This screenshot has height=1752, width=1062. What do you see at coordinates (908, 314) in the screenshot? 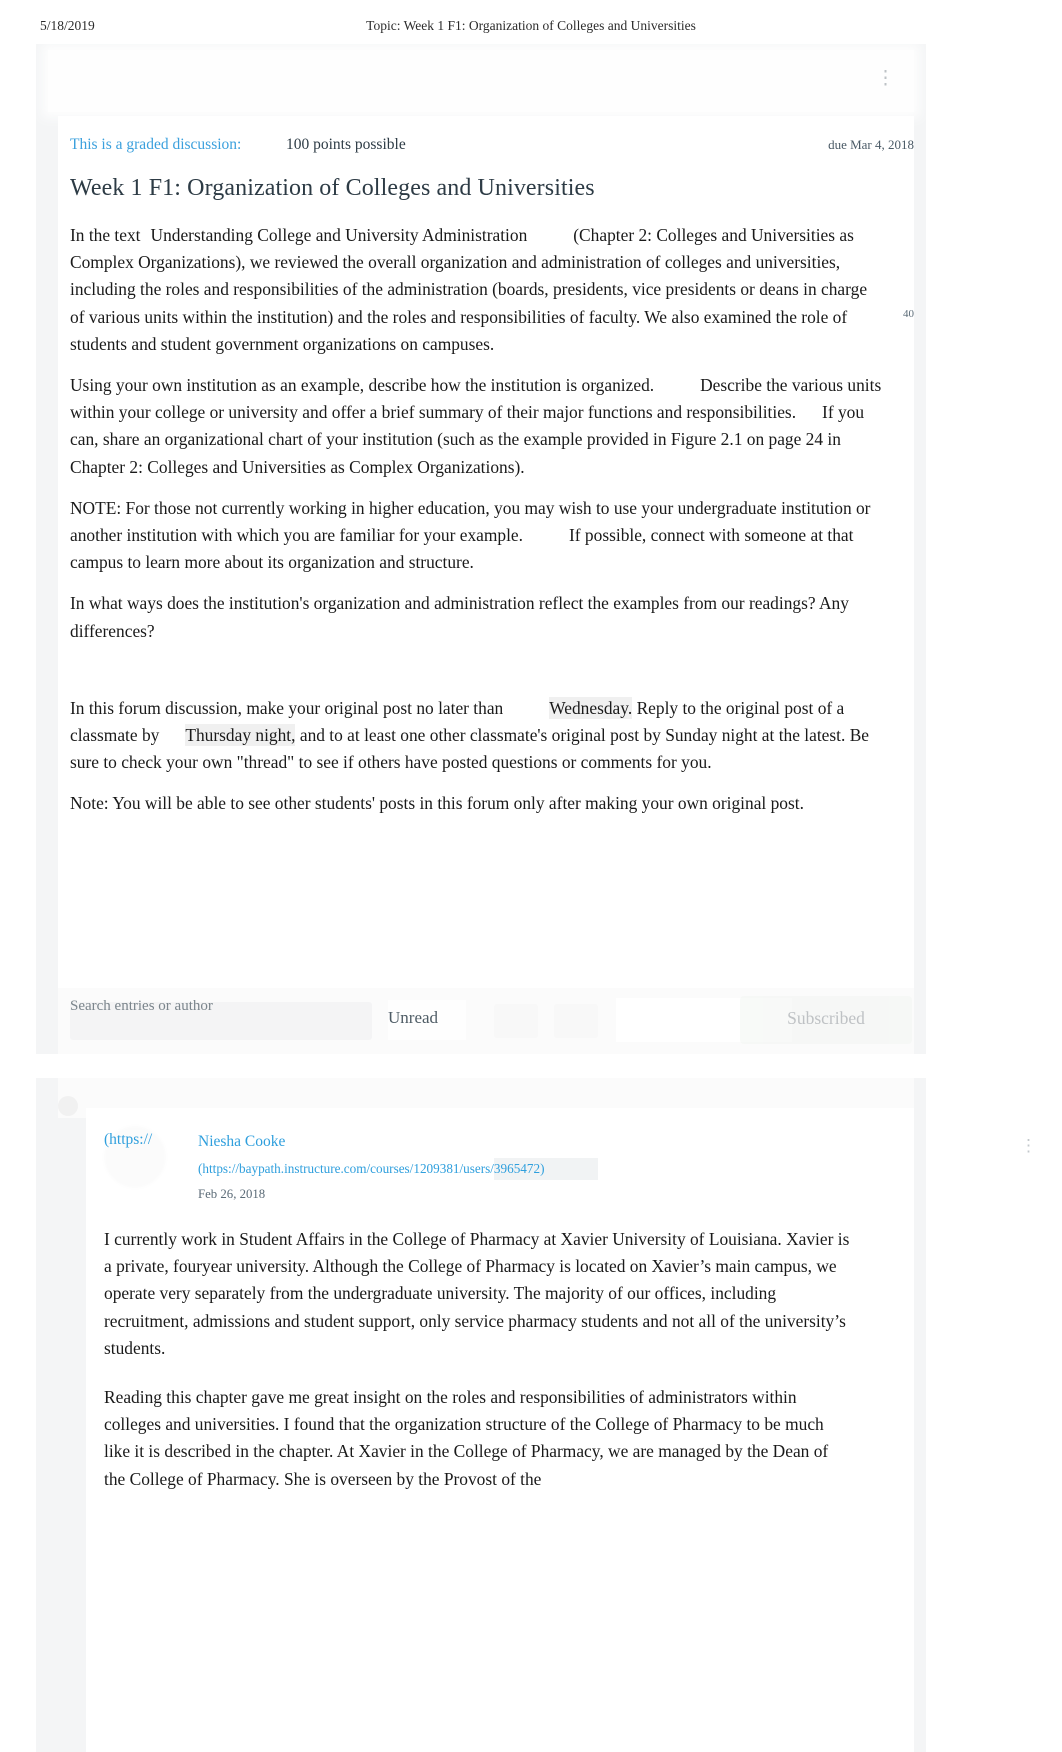
I see `reply-count-badge: 40` at bounding box center [908, 314].